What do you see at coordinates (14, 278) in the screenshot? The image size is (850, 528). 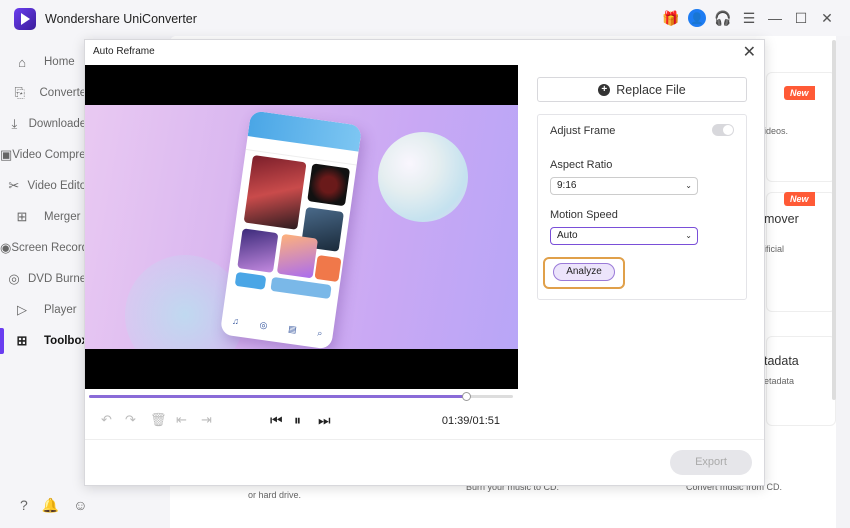 I see `disc-icon: ◎` at bounding box center [14, 278].